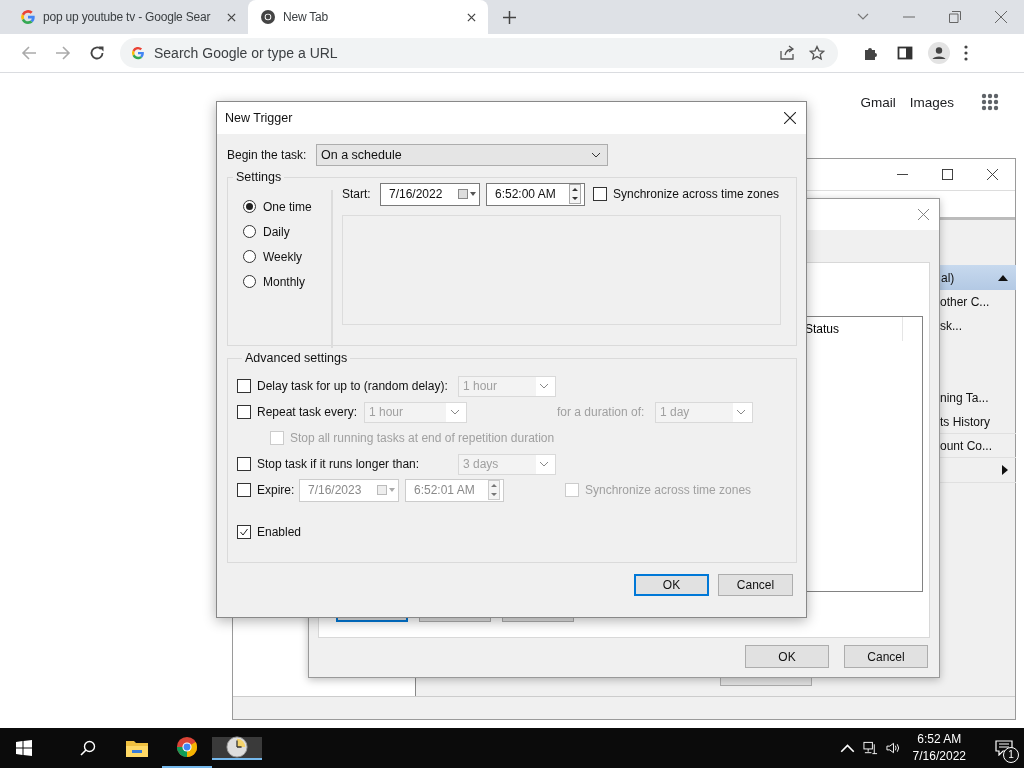 This screenshot has width=1024, height=768. What do you see at coordinates (955, 17) in the screenshot?
I see `restore-icon` at bounding box center [955, 17].